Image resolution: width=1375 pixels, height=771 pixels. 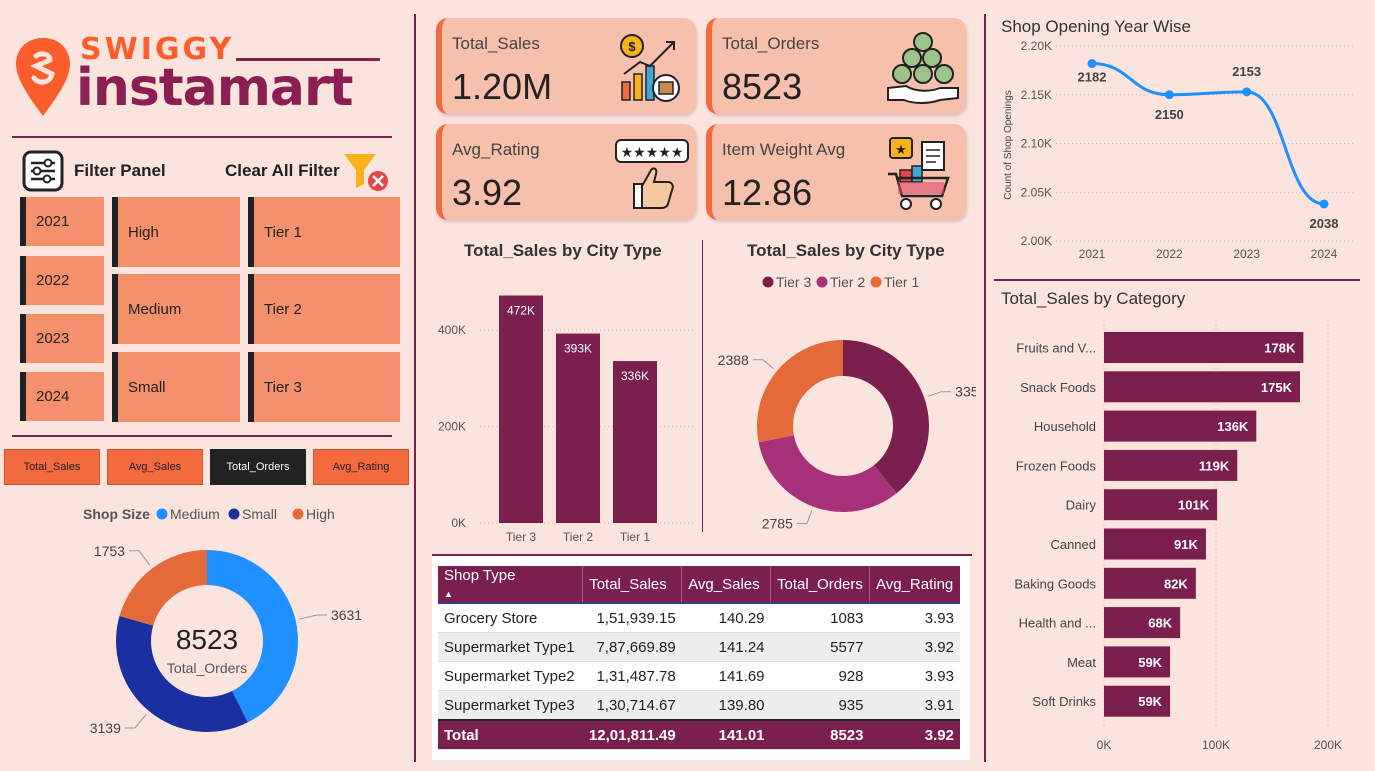 I want to click on clear-all-filter-label: Clear All Filter, so click(x=282, y=171).